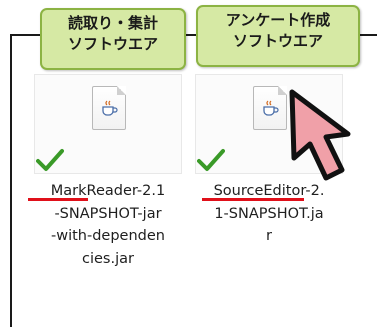  Describe the element at coordinates (278, 20) in the screenshot. I see `callout-line-1: アンケート作成` at that location.